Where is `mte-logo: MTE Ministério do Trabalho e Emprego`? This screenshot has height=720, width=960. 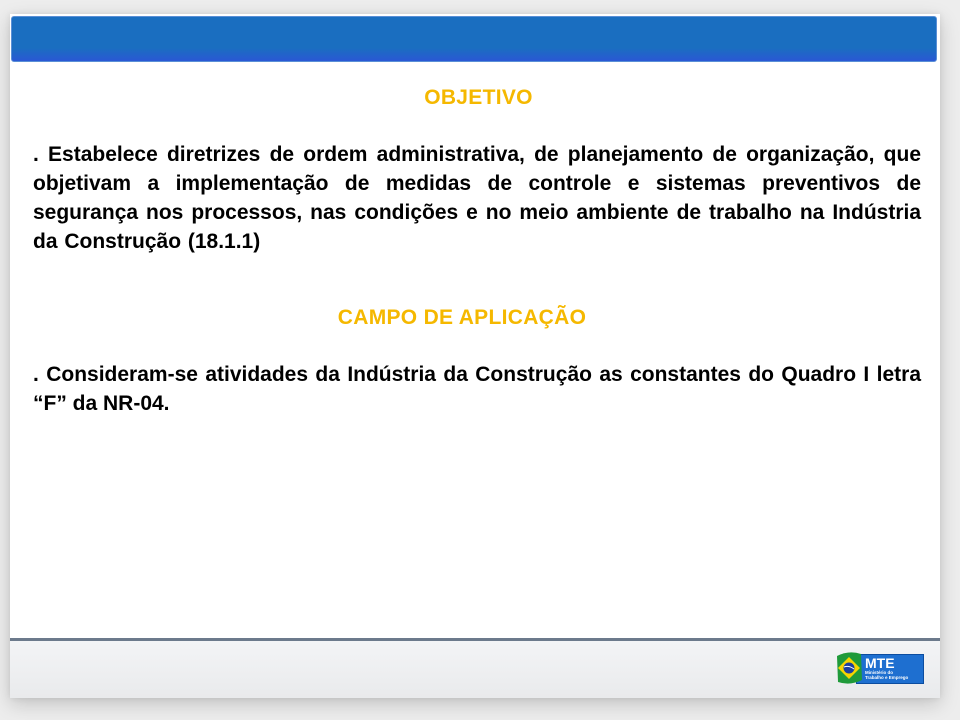
mte-logo: MTE Ministério do Trabalho e Emprego is located at coordinates (879, 668).